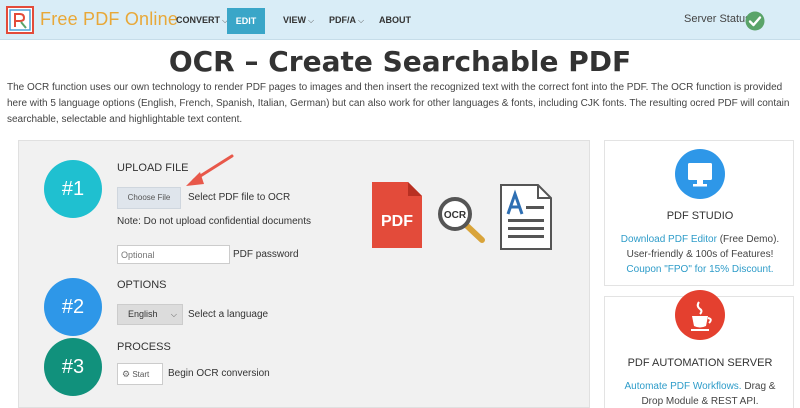 Image resolution: width=800 pixels, height=408 pixels. Describe the element at coordinates (526, 217) in the screenshot. I see `text-document-icon` at that location.